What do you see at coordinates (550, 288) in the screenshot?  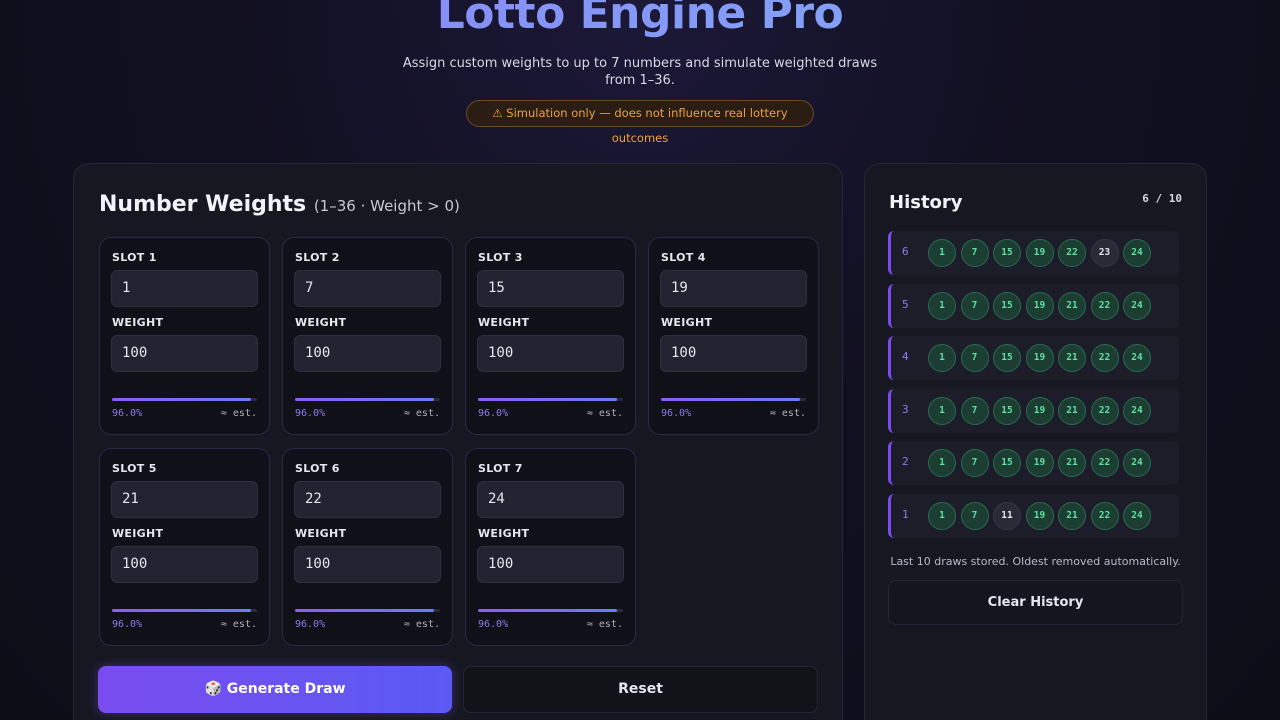 I see `slot-number-input: 15` at bounding box center [550, 288].